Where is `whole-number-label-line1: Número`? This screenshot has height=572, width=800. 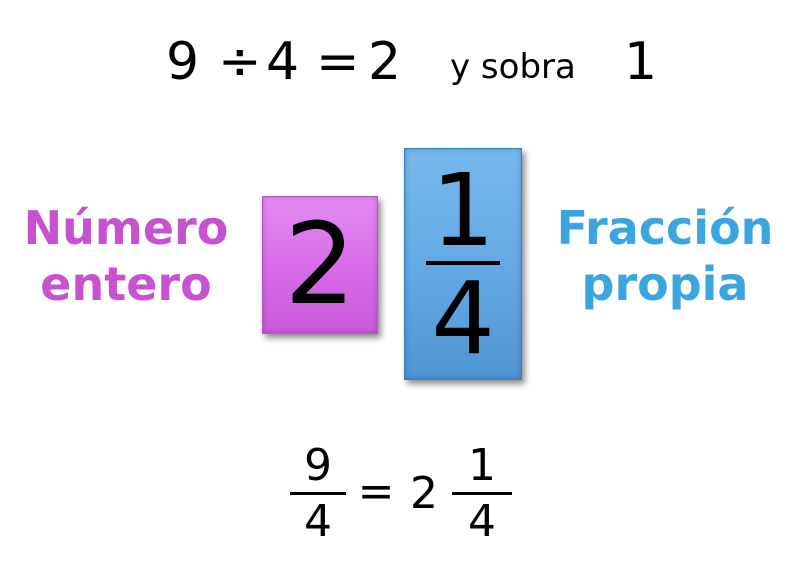
whole-number-label-line1: Número is located at coordinates (126, 228).